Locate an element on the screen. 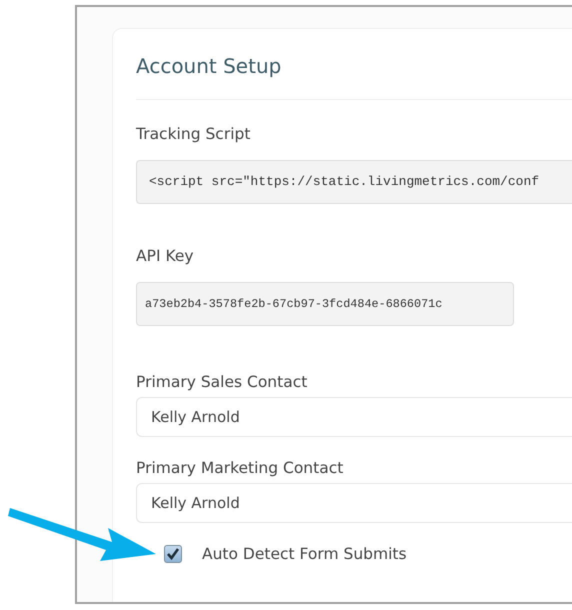 Image resolution: width=572 pixels, height=610 pixels. field-label: Primary Sales Contact is located at coordinates (222, 382).